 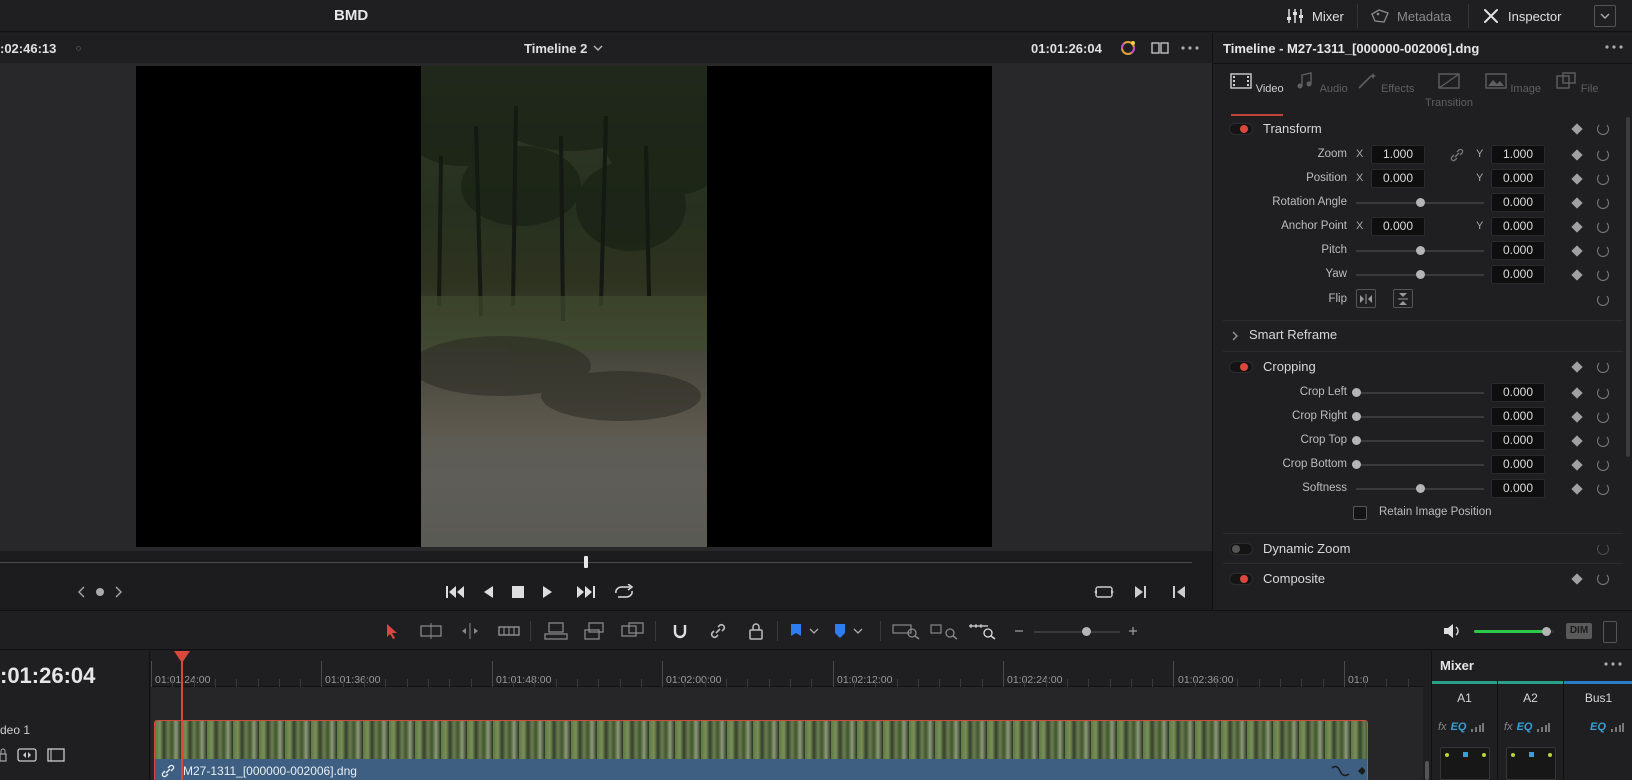 I want to click on overwrite-clip-button, so click(x=594, y=631).